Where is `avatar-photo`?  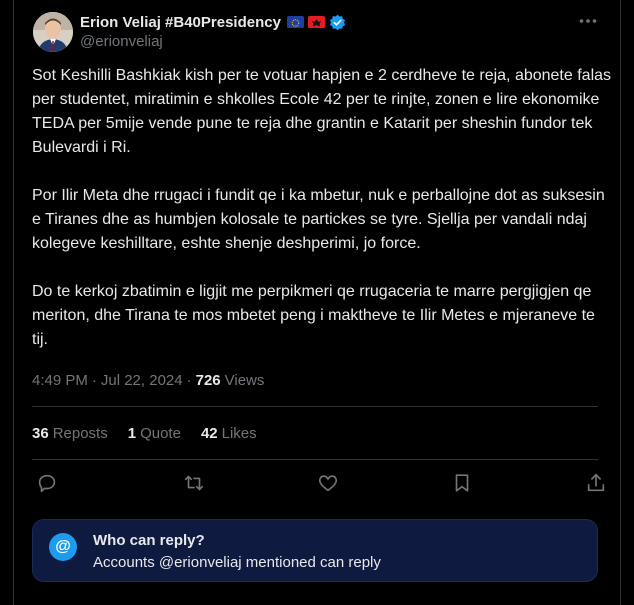 avatar-photo is located at coordinates (53, 32).